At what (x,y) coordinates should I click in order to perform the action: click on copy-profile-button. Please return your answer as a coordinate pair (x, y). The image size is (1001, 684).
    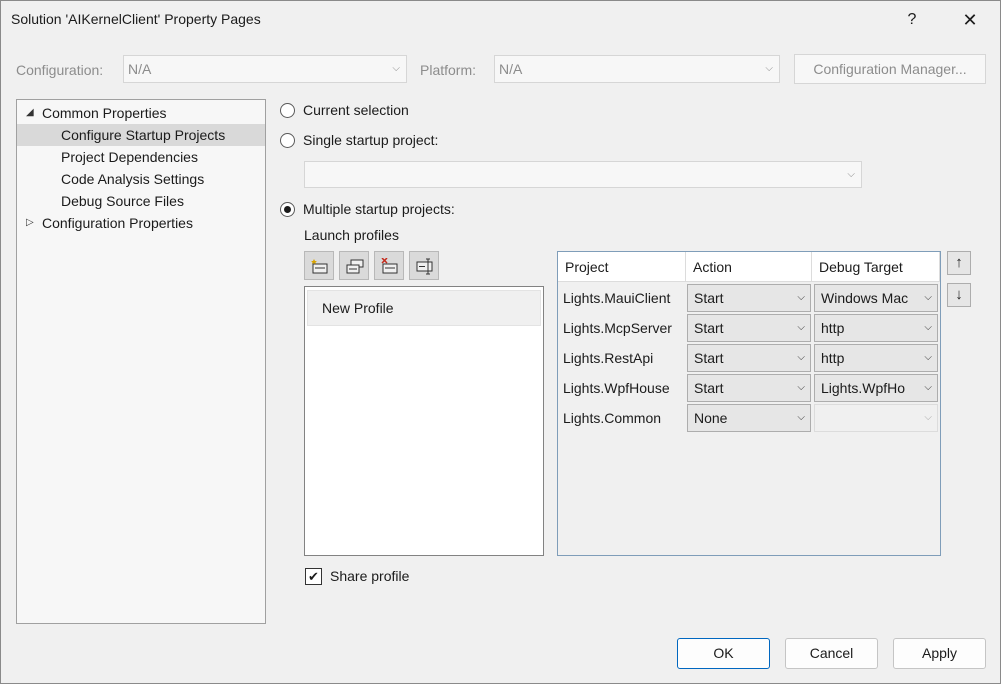
    Looking at the image, I should click on (354, 265).